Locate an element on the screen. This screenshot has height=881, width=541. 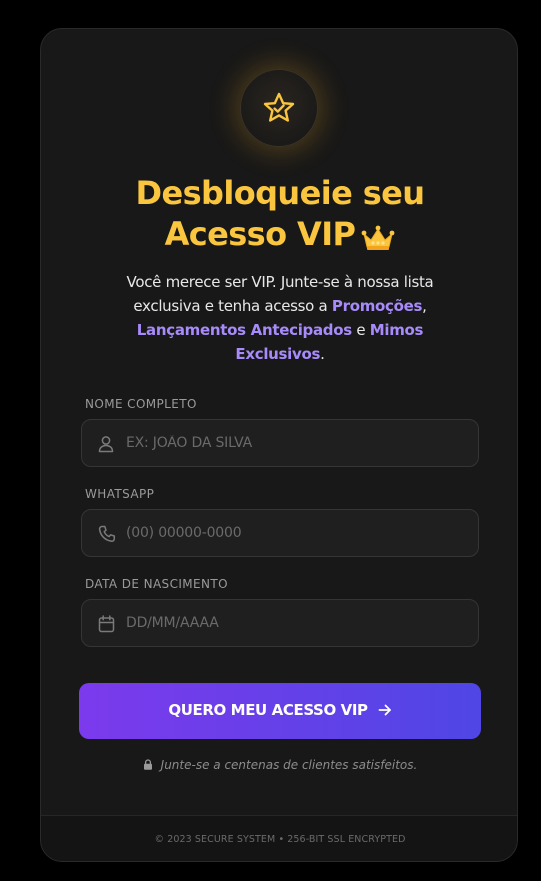
title-line-2: Acesso VIP is located at coordinates (279, 237).